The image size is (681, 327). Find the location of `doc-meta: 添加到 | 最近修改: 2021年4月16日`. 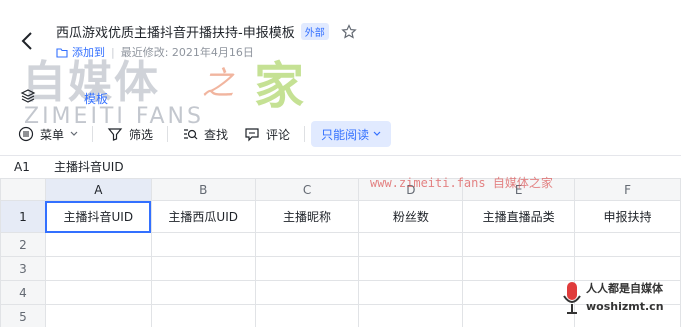

doc-meta: 添加到 | 最近修改: 2021年4月16日 is located at coordinates (155, 52).